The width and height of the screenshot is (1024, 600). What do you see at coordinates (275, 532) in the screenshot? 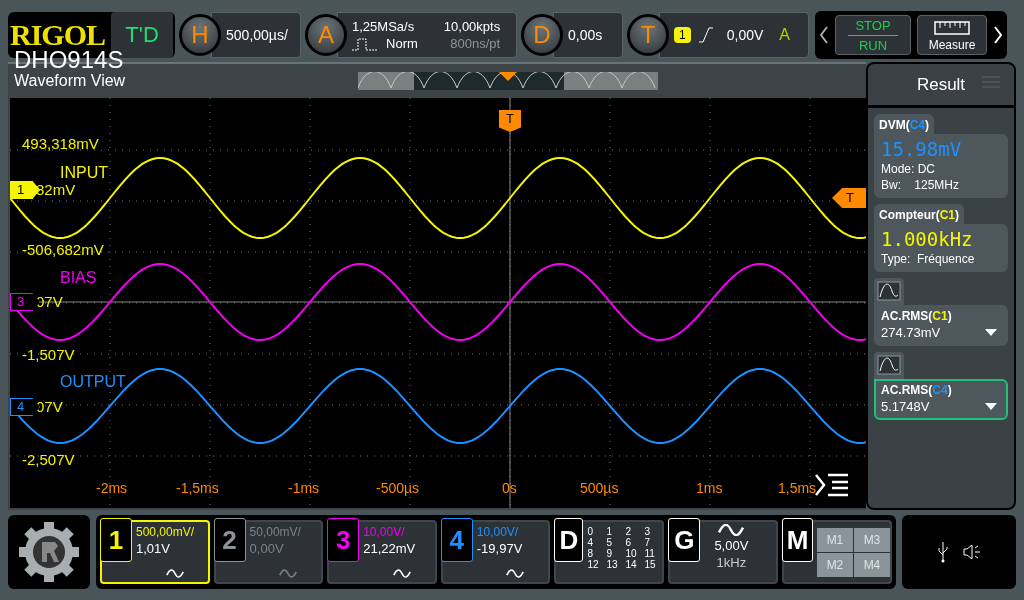
I see `channel-scale: 50,00mV/` at bounding box center [275, 532].